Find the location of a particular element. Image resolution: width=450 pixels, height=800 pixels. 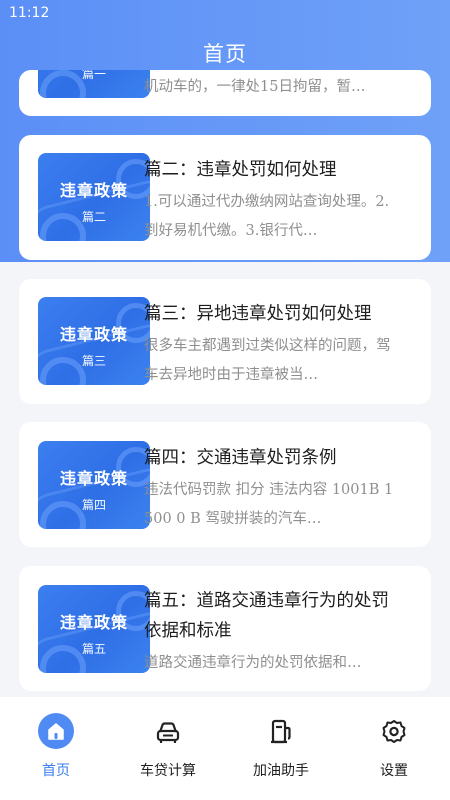

tab-label: 首页 is located at coordinates (56, 771).